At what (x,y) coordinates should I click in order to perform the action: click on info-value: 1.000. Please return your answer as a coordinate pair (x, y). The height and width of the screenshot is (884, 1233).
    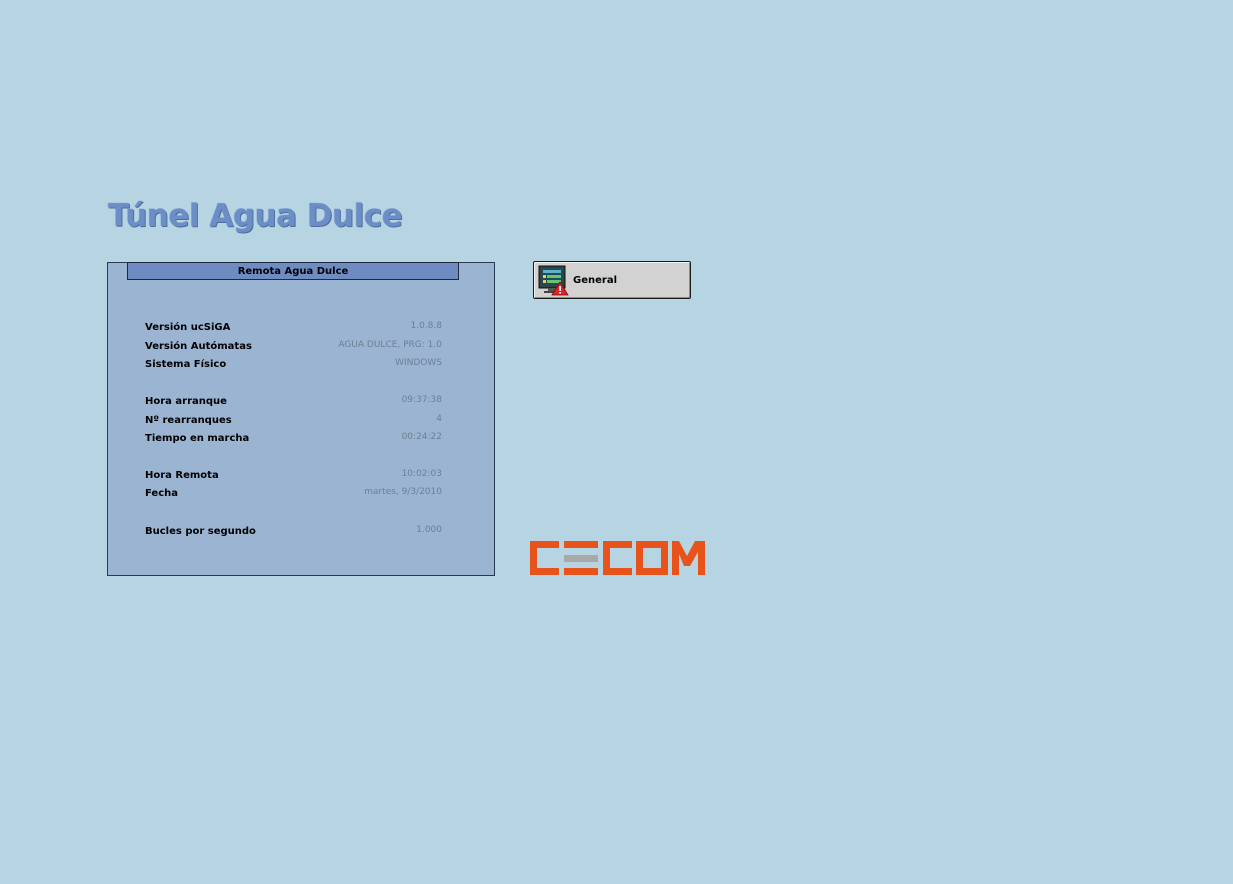
    Looking at the image, I should click on (429, 530).